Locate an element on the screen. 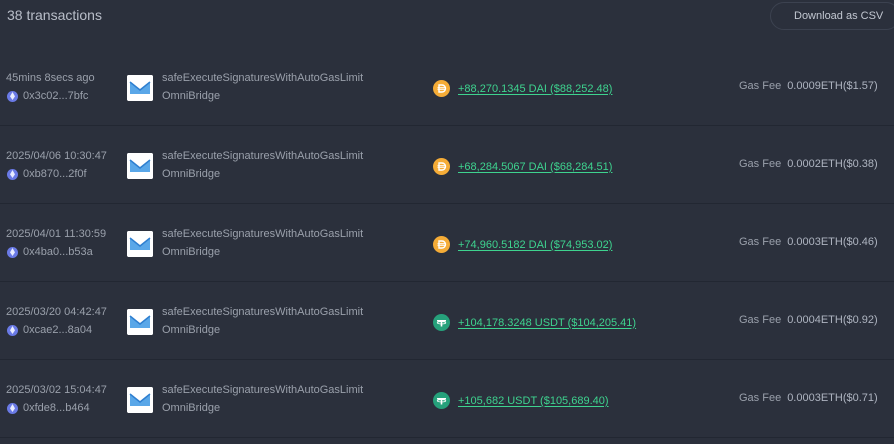  gas-fee-value: 0.0009ETH($1.57) is located at coordinates (832, 86).